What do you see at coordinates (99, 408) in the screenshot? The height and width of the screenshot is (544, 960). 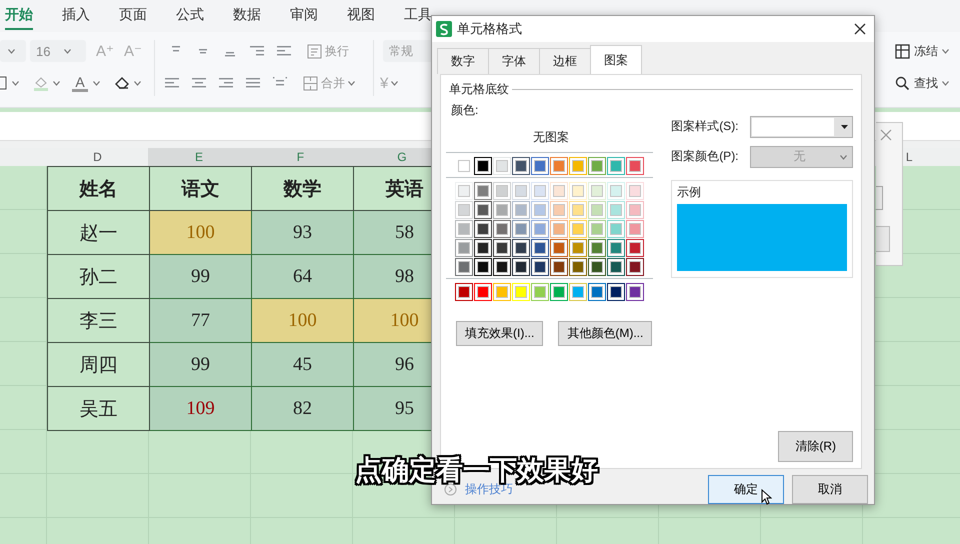 I see `name-cell: 吴五` at bounding box center [99, 408].